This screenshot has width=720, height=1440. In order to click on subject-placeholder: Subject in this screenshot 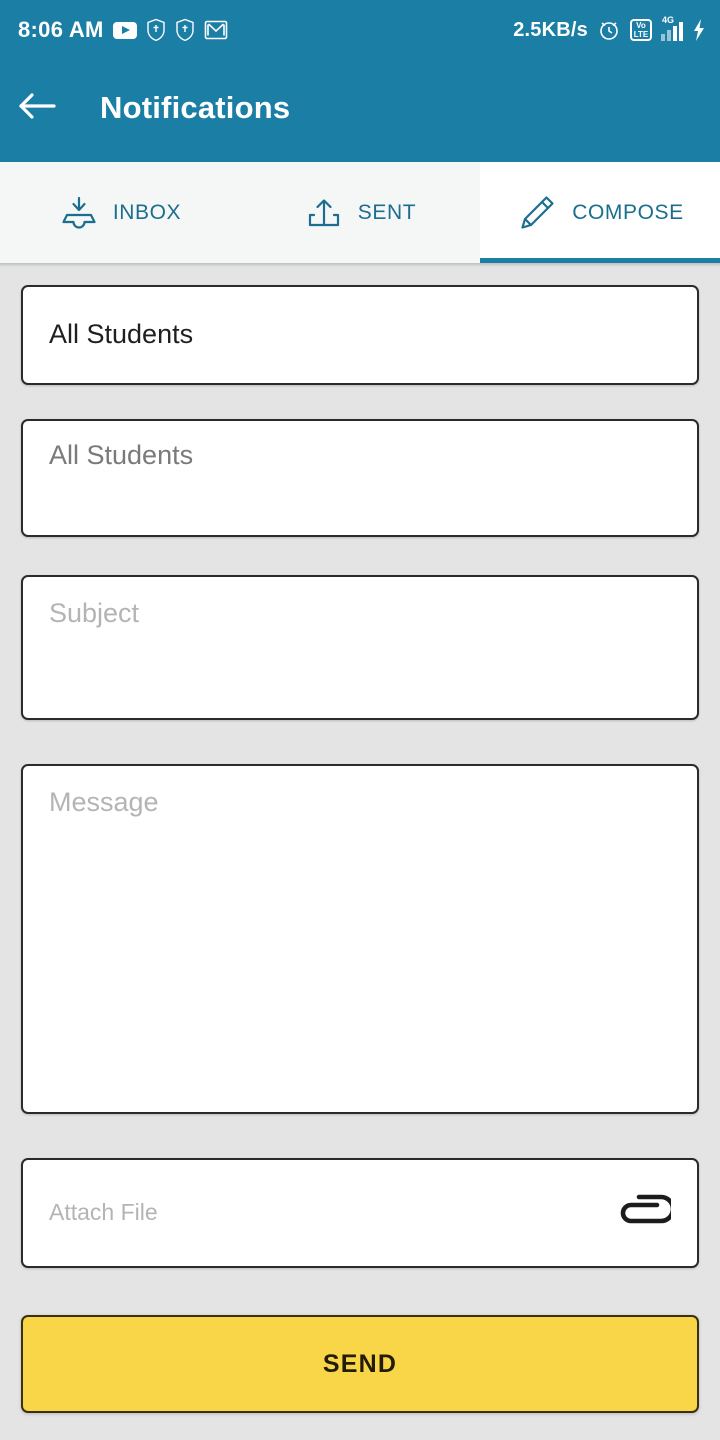, I will do `click(94, 613)`.